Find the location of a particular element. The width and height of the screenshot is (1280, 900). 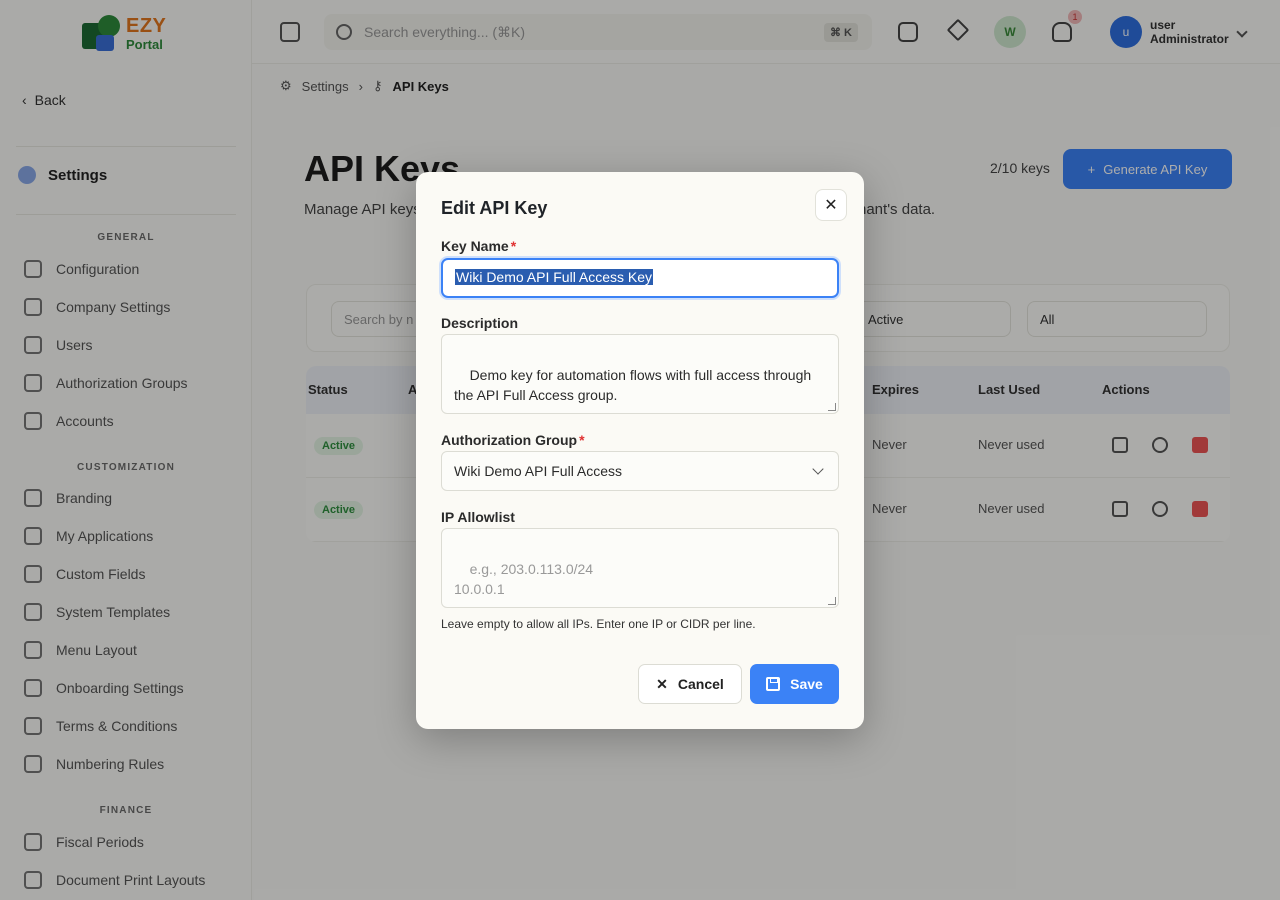

description-label: Description is located at coordinates (480, 323).